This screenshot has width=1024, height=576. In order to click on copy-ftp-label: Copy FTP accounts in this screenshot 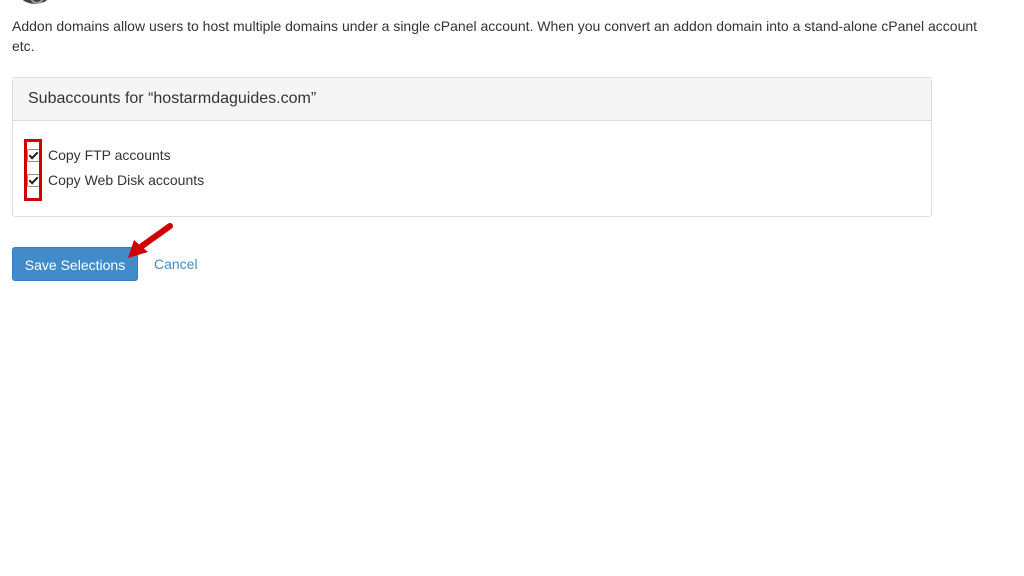, I will do `click(109, 155)`.